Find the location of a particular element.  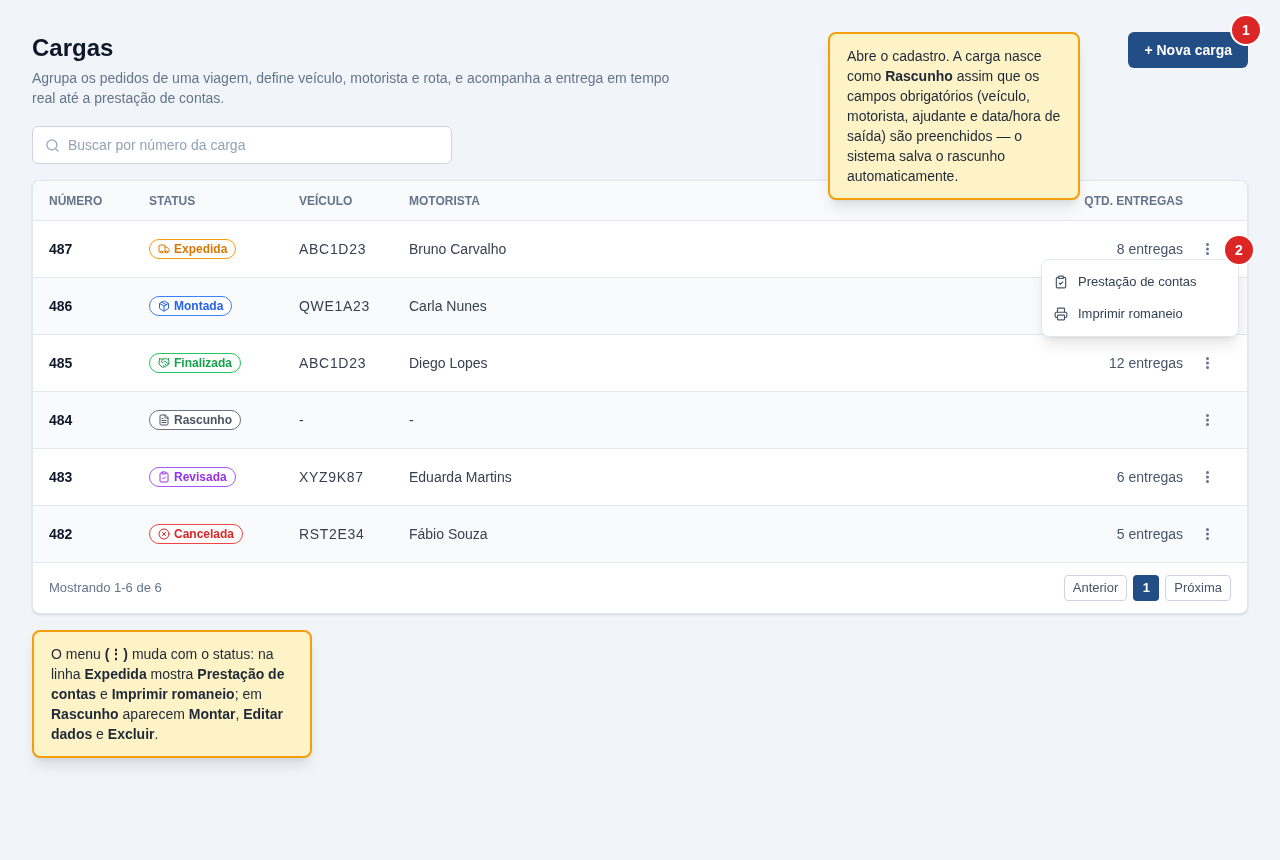

load-number: 487 is located at coordinates (61, 249).